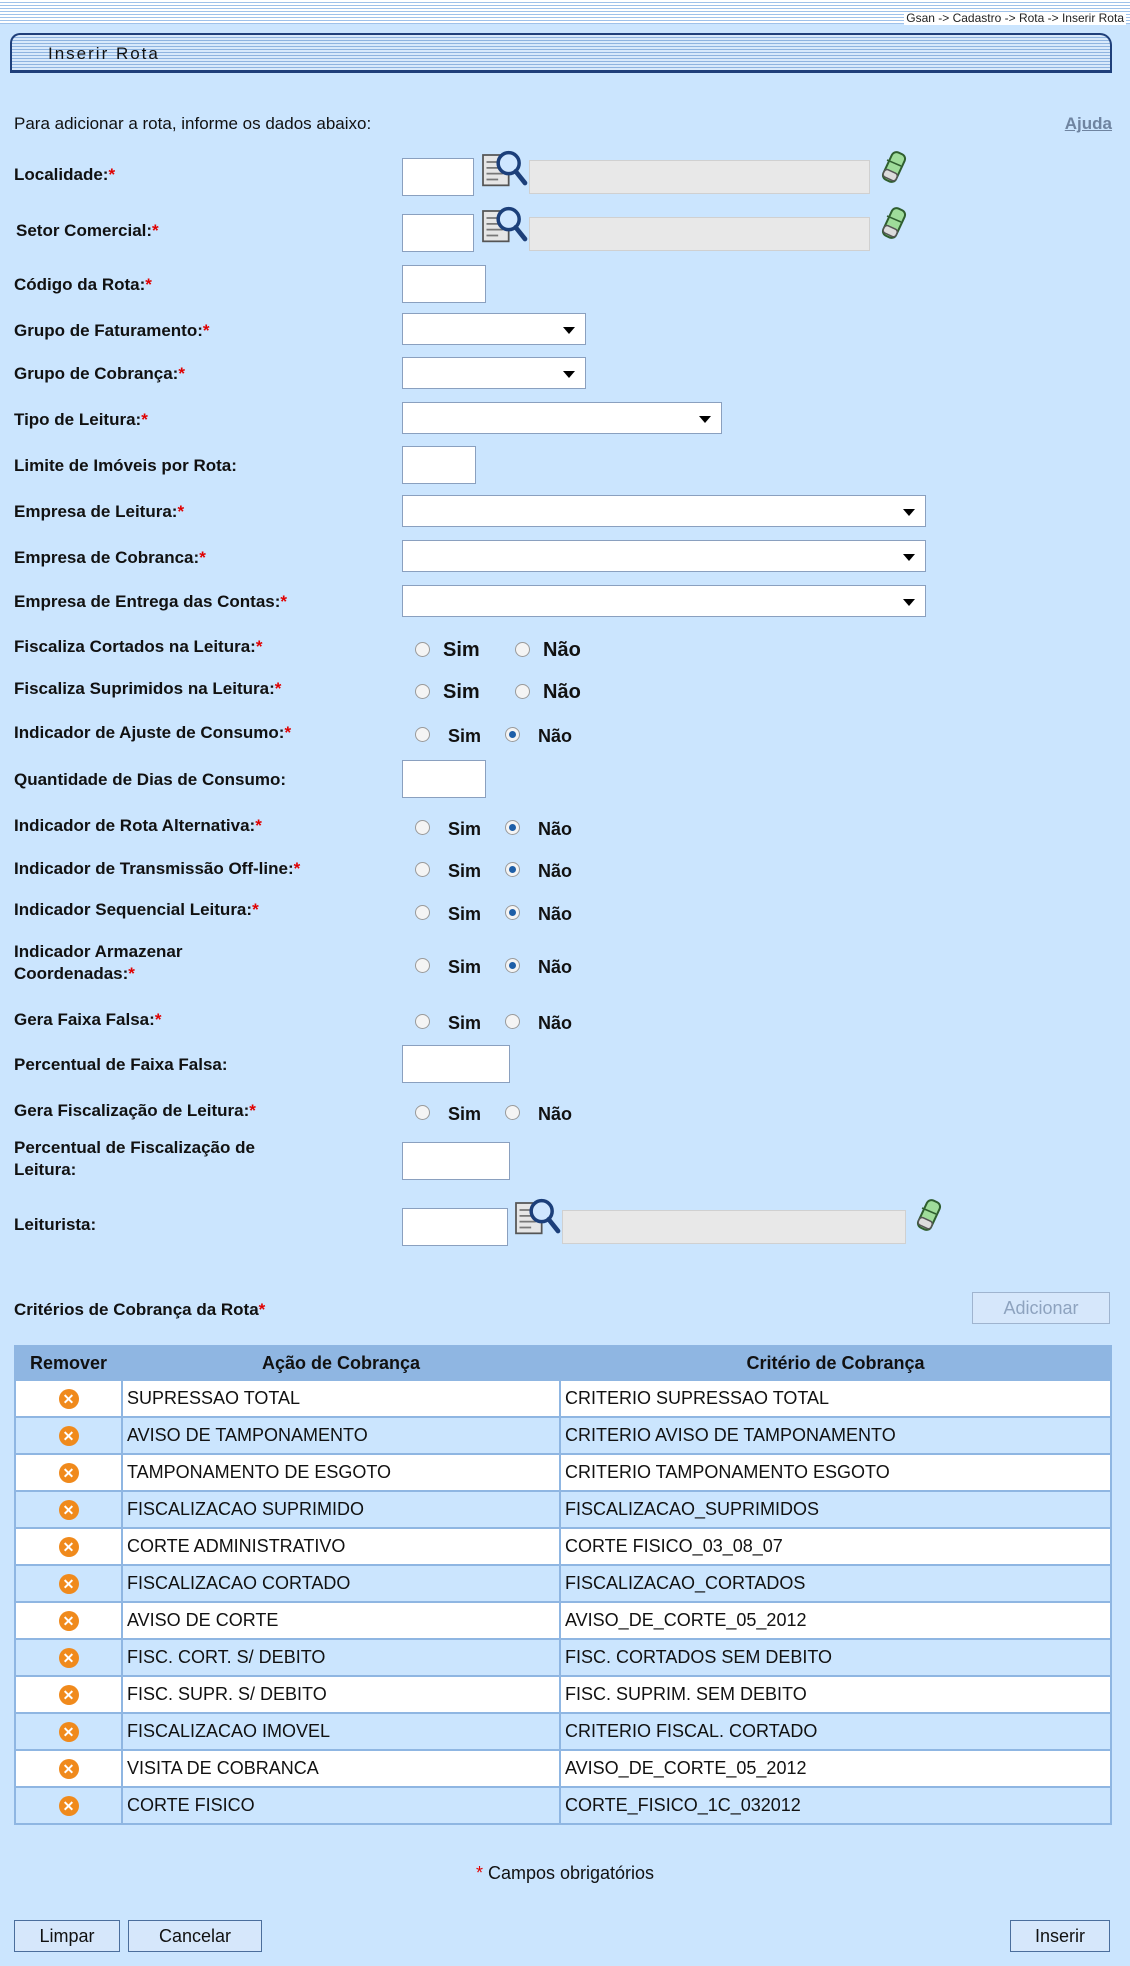  What do you see at coordinates (664, 601) in the screenshot?
I see `empresa-entrega-select` at bounding box center [664, 601].